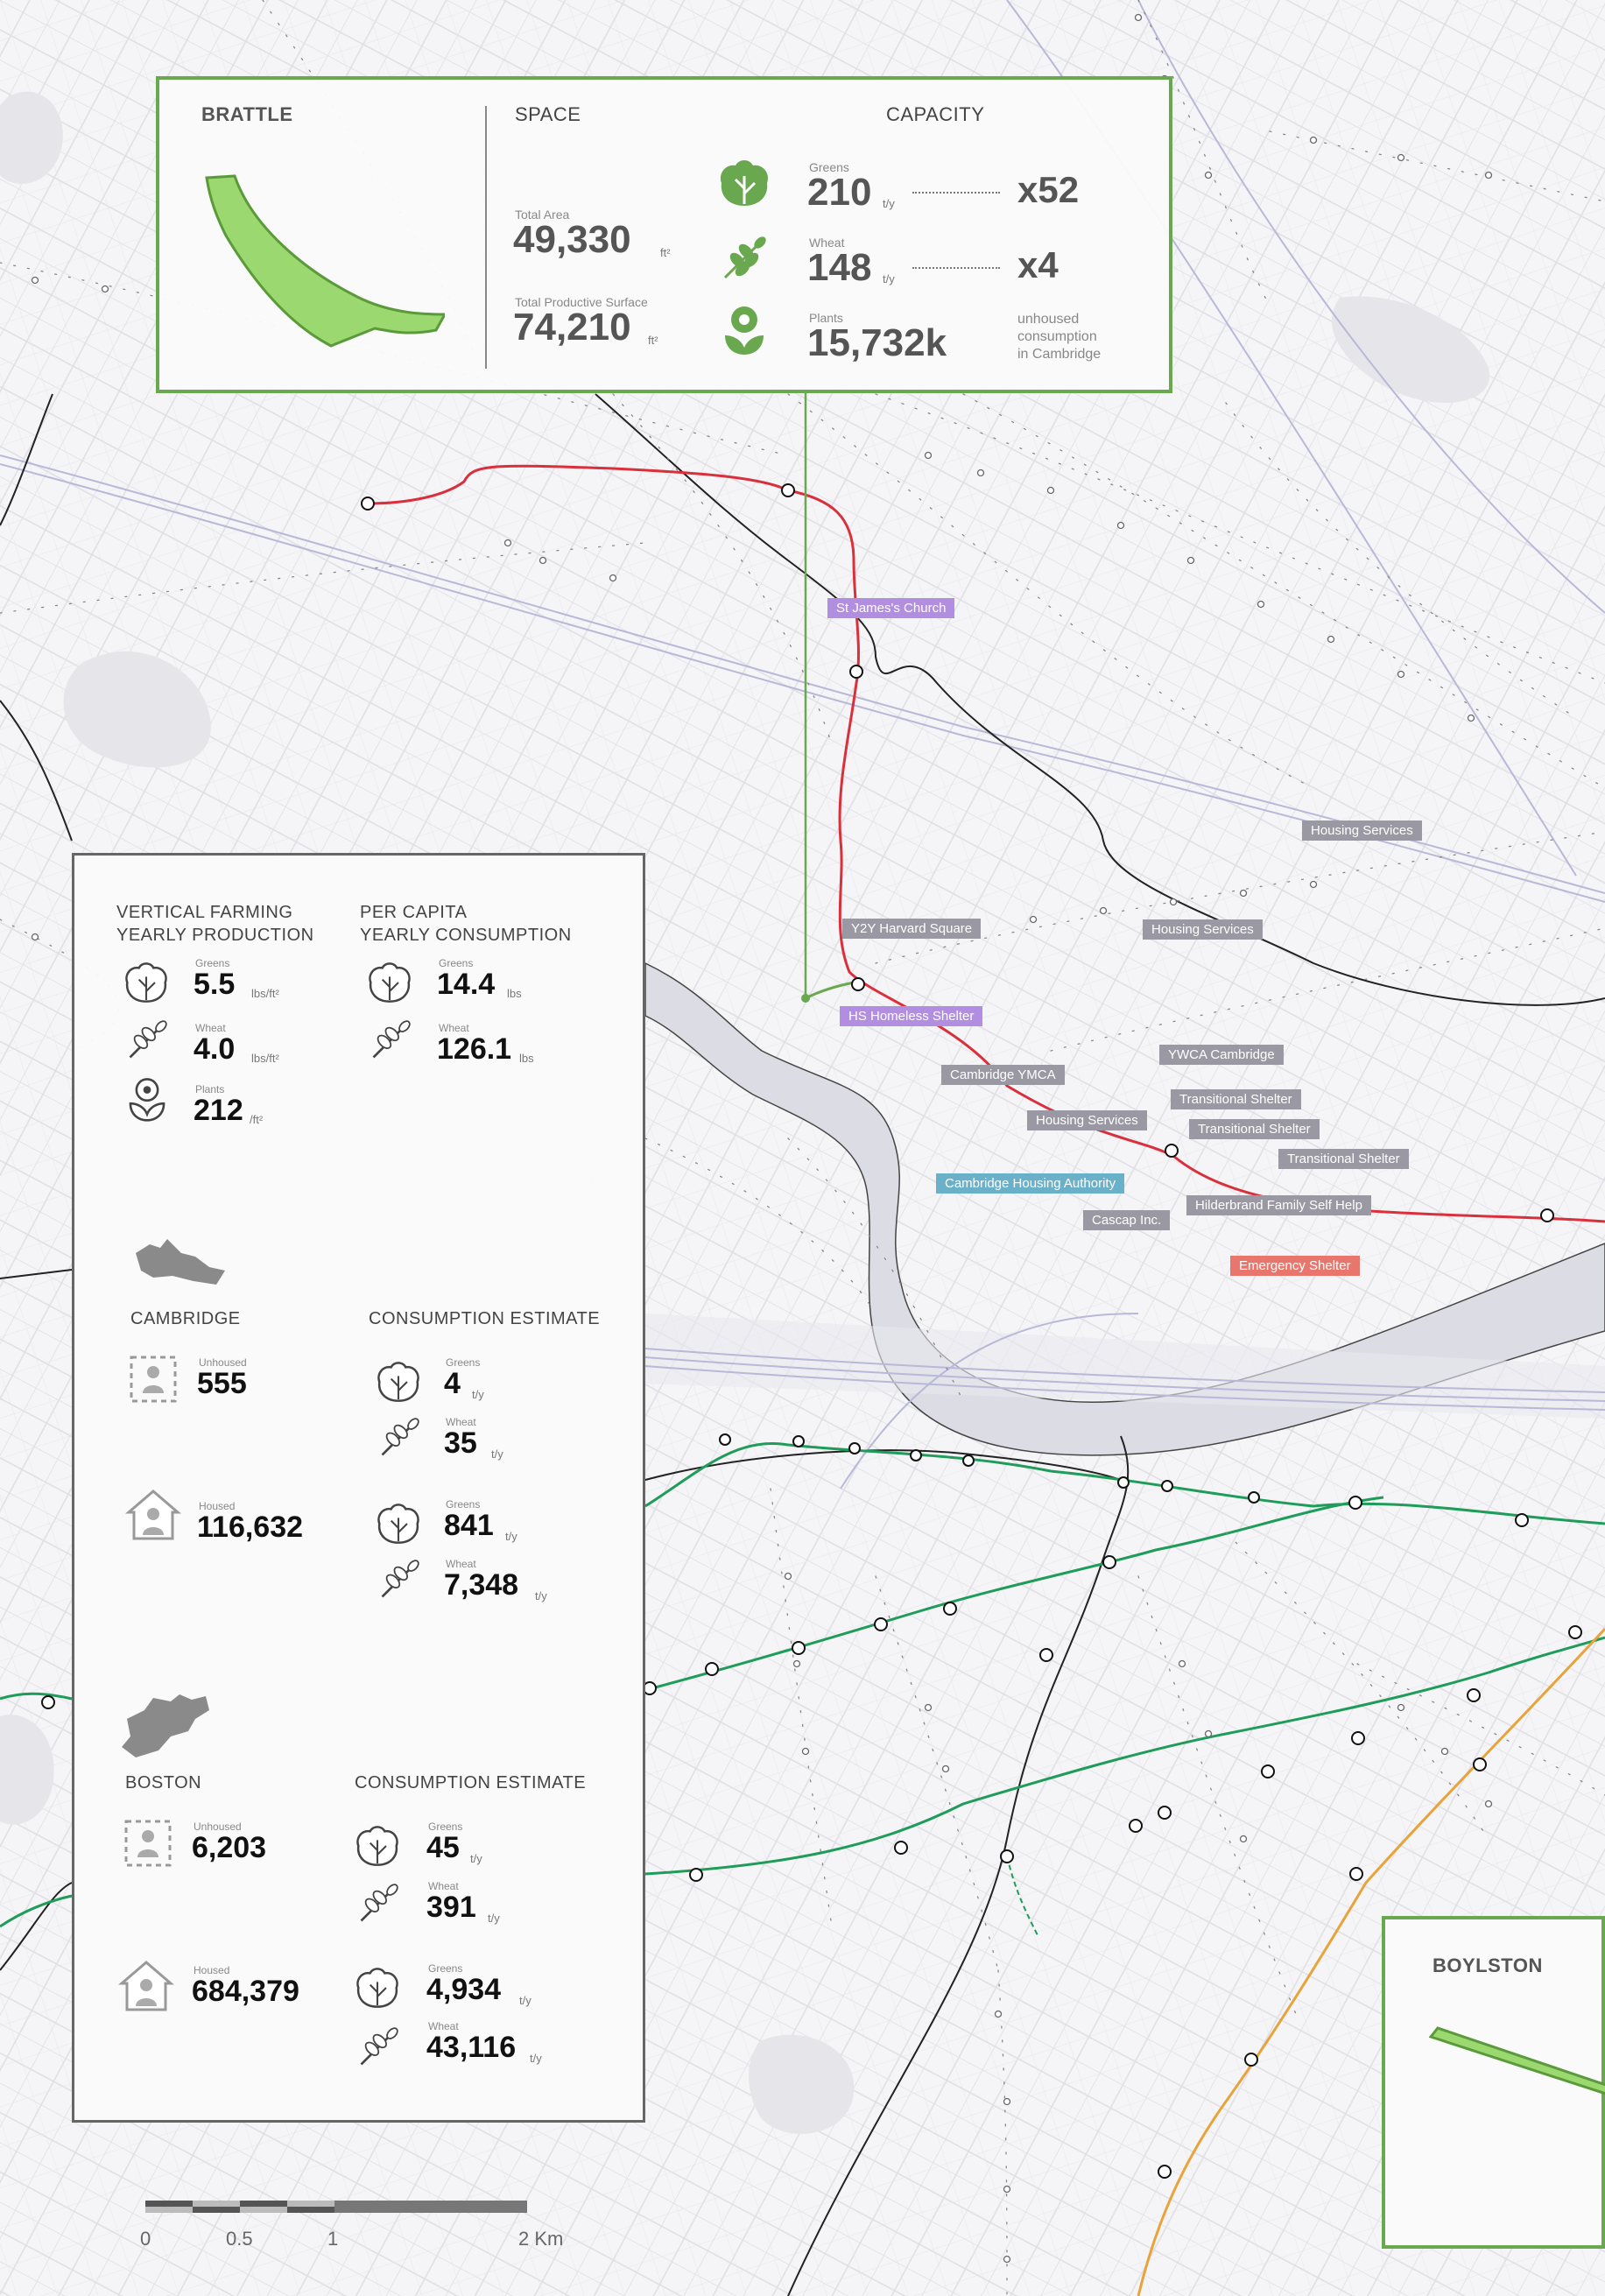 The width and height of the screenshot is (1605, 2296). I want to click on pc-greens-value: 14.4, so click(466, 984).